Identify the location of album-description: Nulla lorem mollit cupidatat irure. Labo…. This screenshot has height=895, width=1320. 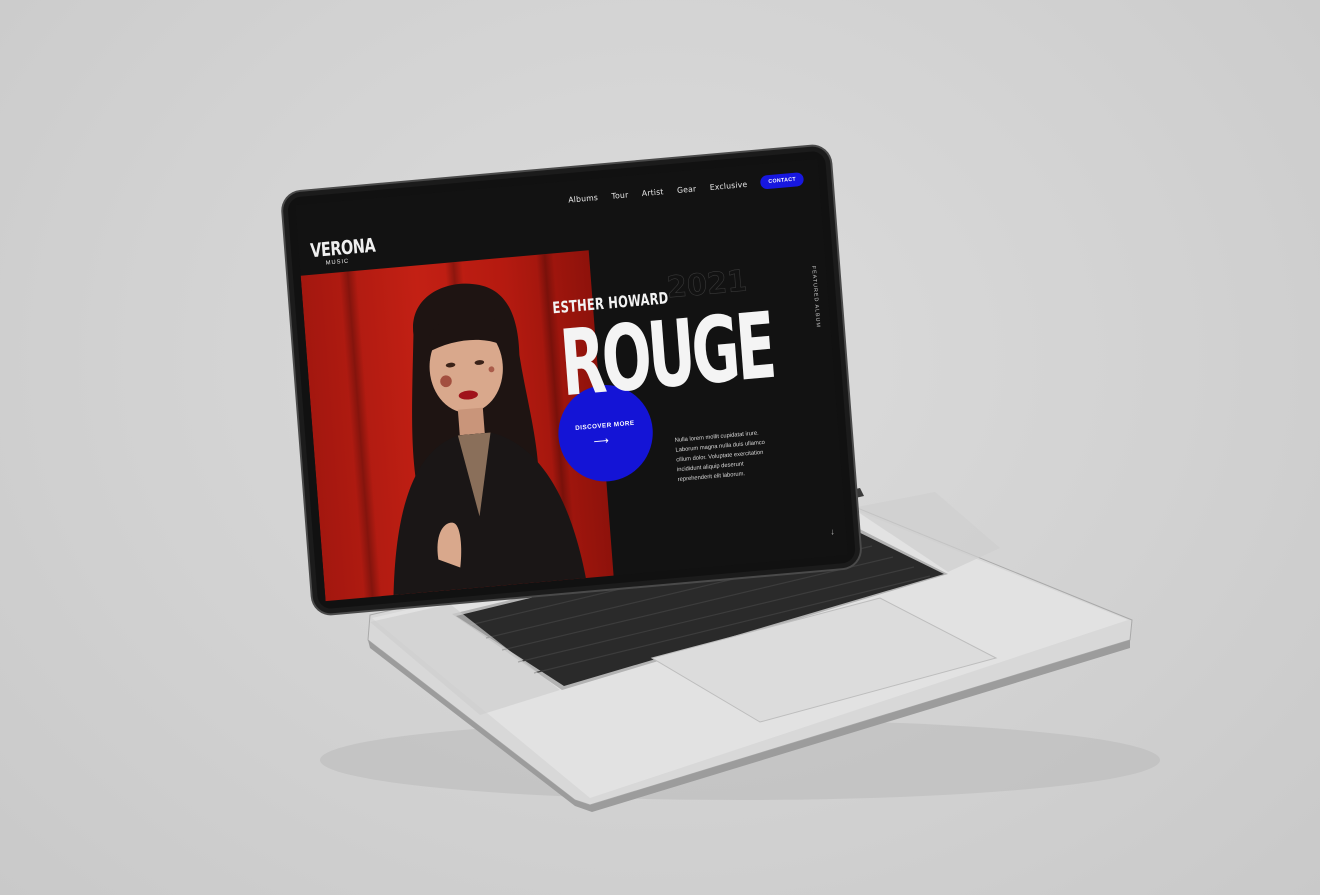
(720, 457).